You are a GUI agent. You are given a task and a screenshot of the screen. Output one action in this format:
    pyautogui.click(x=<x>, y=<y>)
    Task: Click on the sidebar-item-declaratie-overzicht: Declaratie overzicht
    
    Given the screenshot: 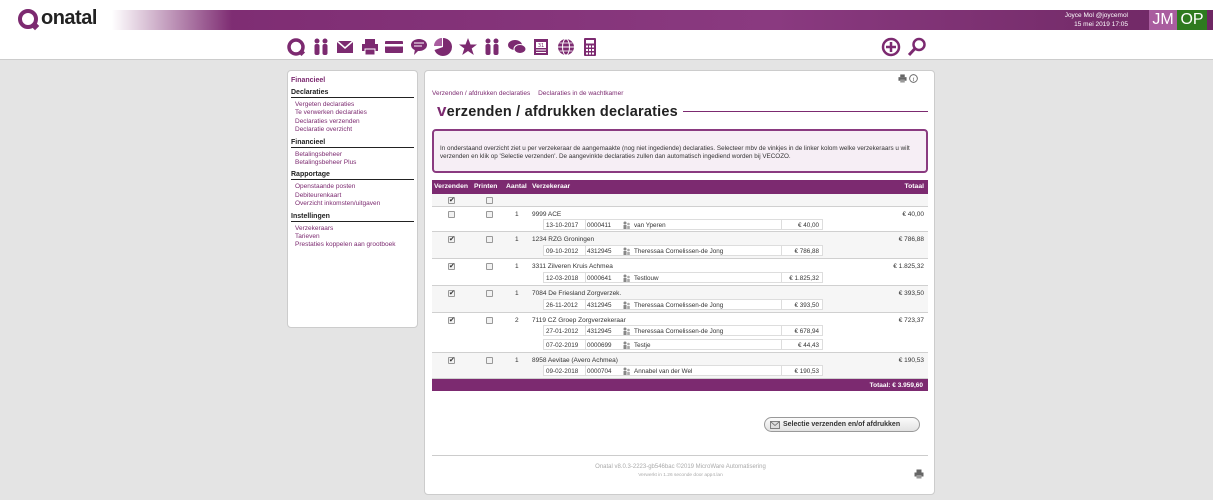 What is the action you would take?
    pyautogui.click(x=352, y=130)
    